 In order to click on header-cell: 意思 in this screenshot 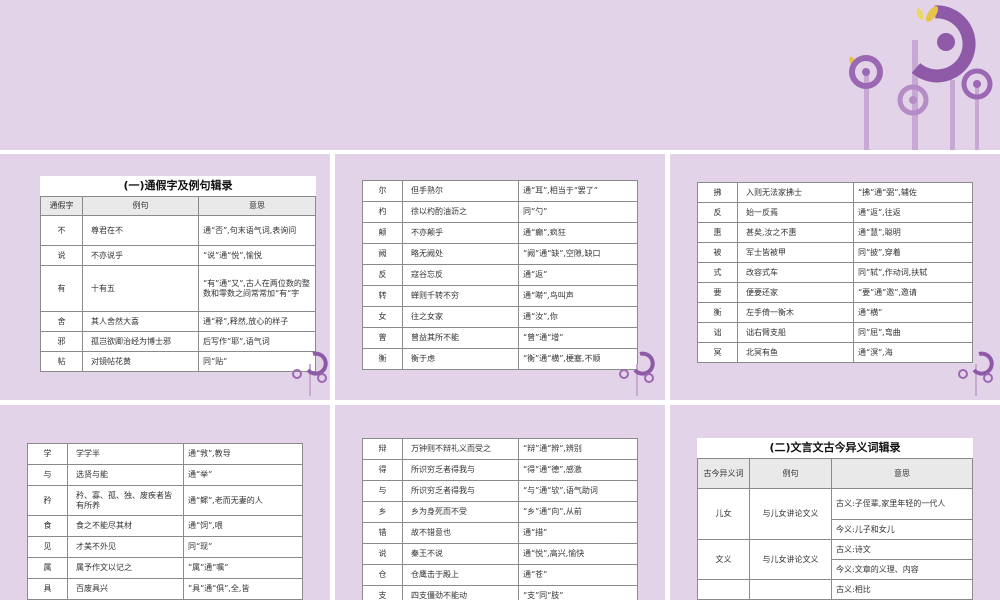, I will do `click(902, 473)`.